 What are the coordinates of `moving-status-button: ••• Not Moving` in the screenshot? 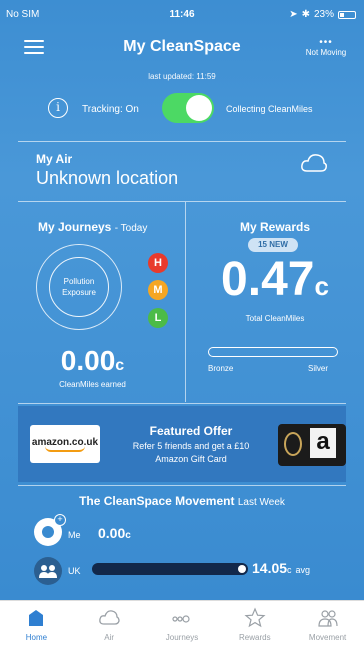 It's located at (326, 47).